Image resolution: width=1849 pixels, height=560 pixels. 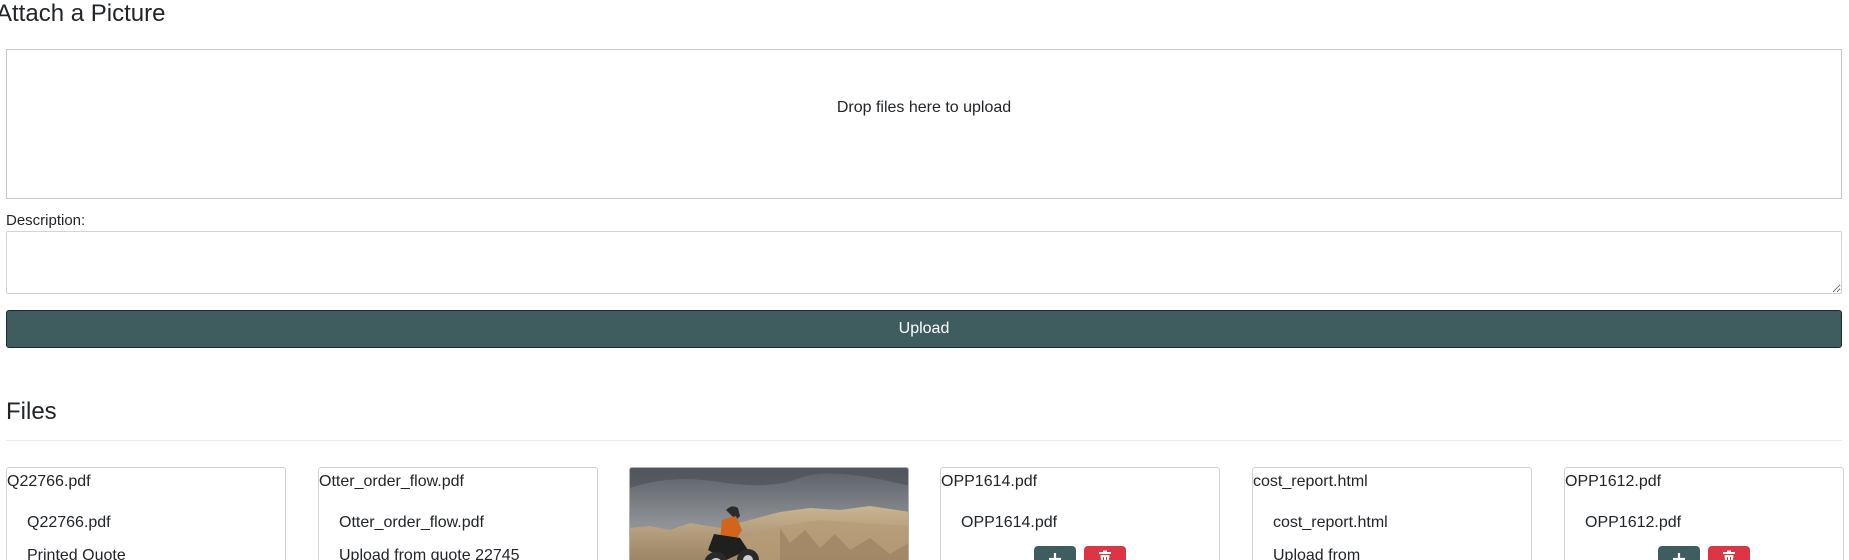 What do you see at coordinates (69, 523) in the screenshot?
I see `file-link: Q22766.pdf` at bounding box center [69, 523].